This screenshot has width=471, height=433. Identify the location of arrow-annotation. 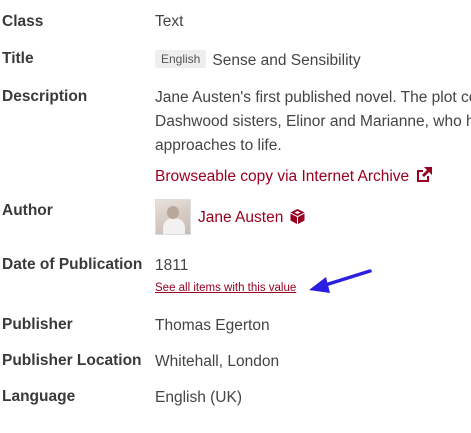
(340, 281).